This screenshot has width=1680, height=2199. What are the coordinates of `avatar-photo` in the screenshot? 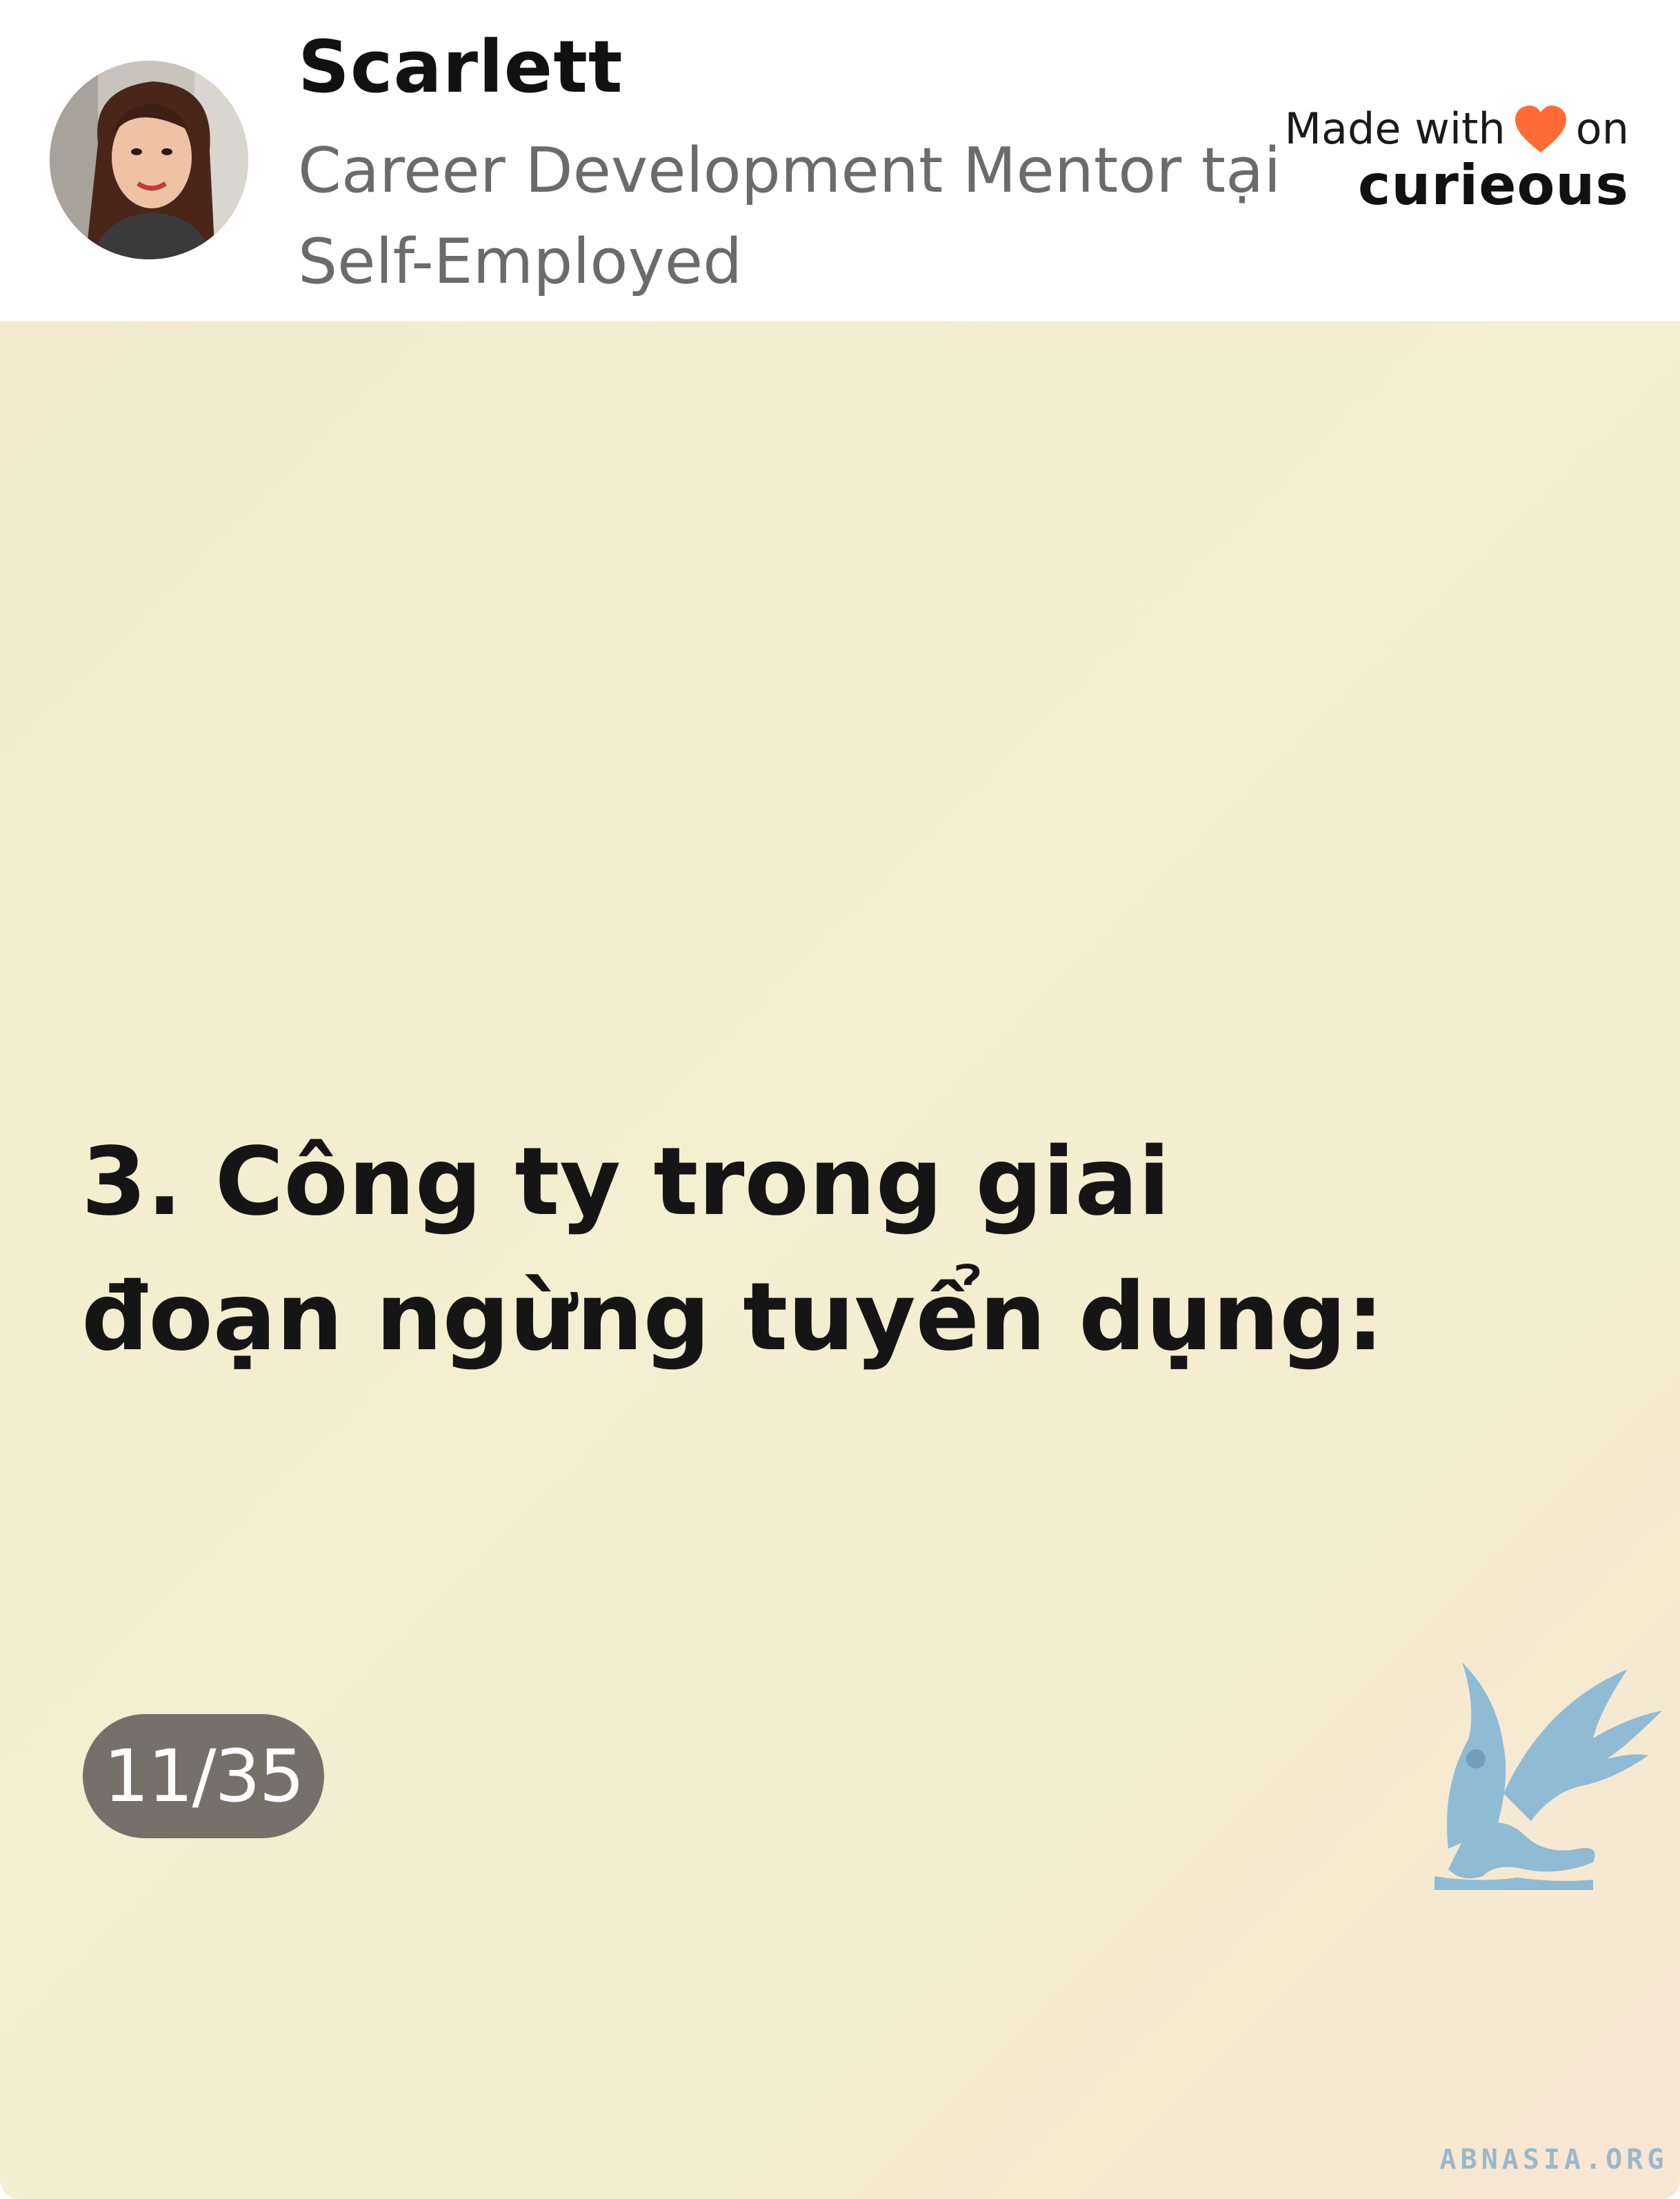 It's located at (149, 160).